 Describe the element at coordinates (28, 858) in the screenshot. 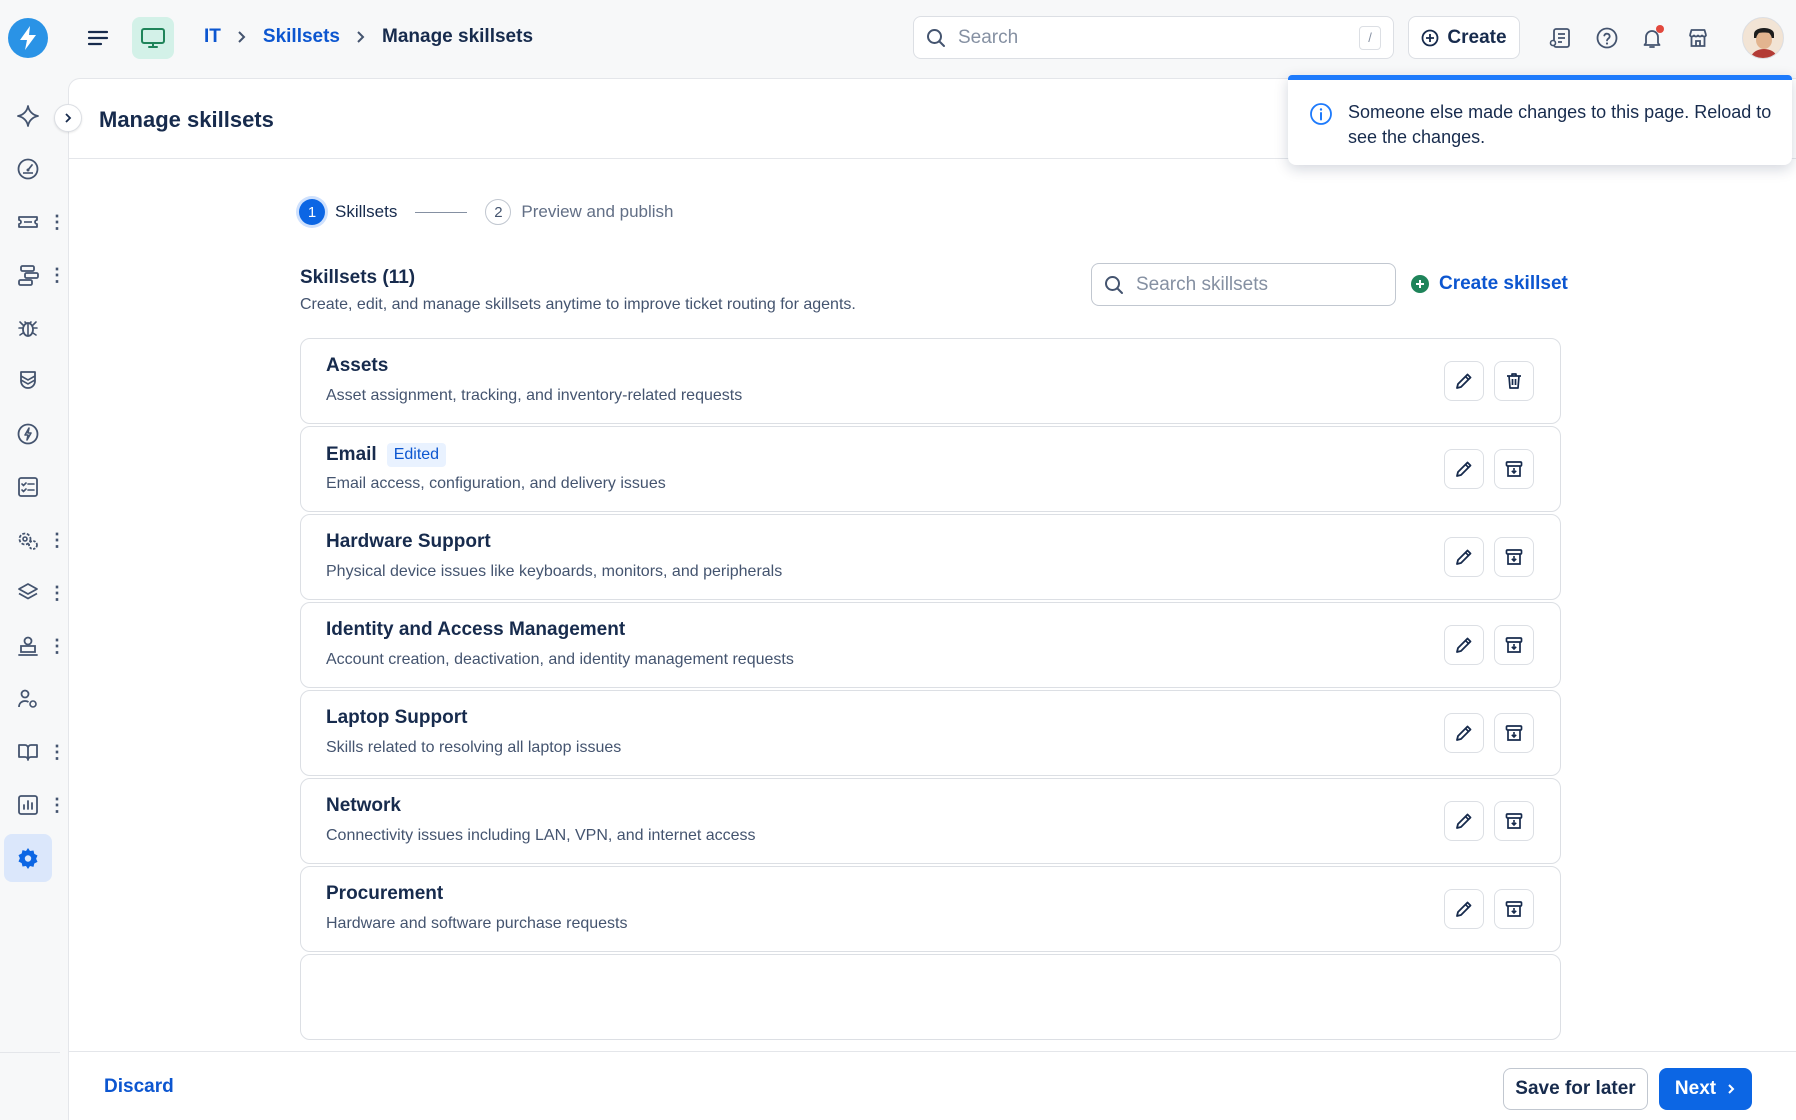

I see `sidebar-item-settings` at that location.